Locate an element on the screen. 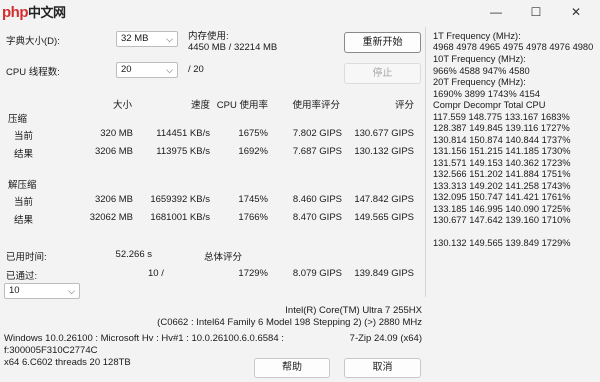  rpu-cell: 7.687 GIPS is located at coordinates (317, 151).